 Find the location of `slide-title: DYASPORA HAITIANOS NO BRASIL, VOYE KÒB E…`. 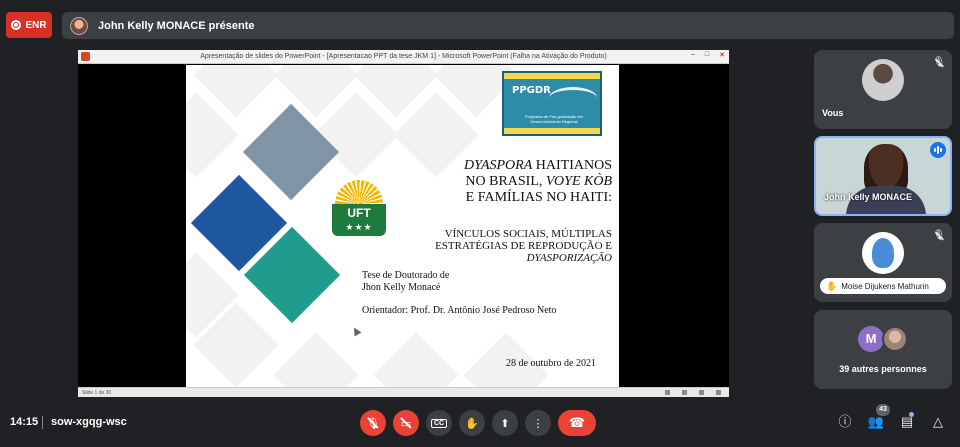

slide-title: DYASPORA HAITIANOS NO BRASIL, VOYE KÒB E… is located at coordinates (509, 182).